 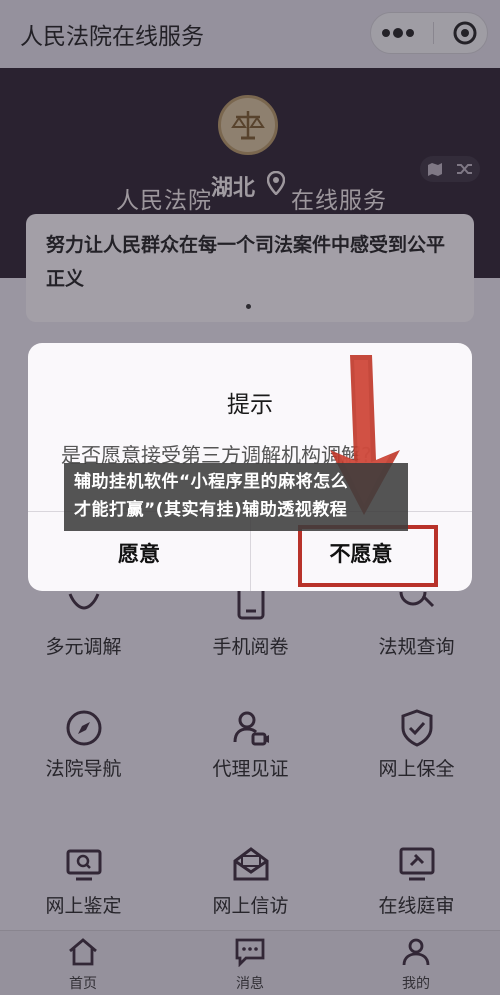 What do you see at coordinates (368, 556) in the screenshot?
I see `decline-highlight-box` at bounding box center [368, 556].